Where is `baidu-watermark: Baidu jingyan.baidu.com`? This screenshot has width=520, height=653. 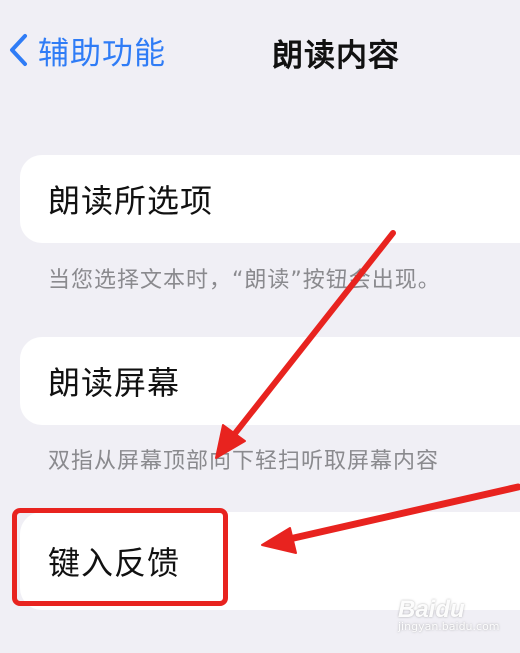
baidu-watermark: Baidu jingyan.baidu.com is located at coordinates (453, 618).